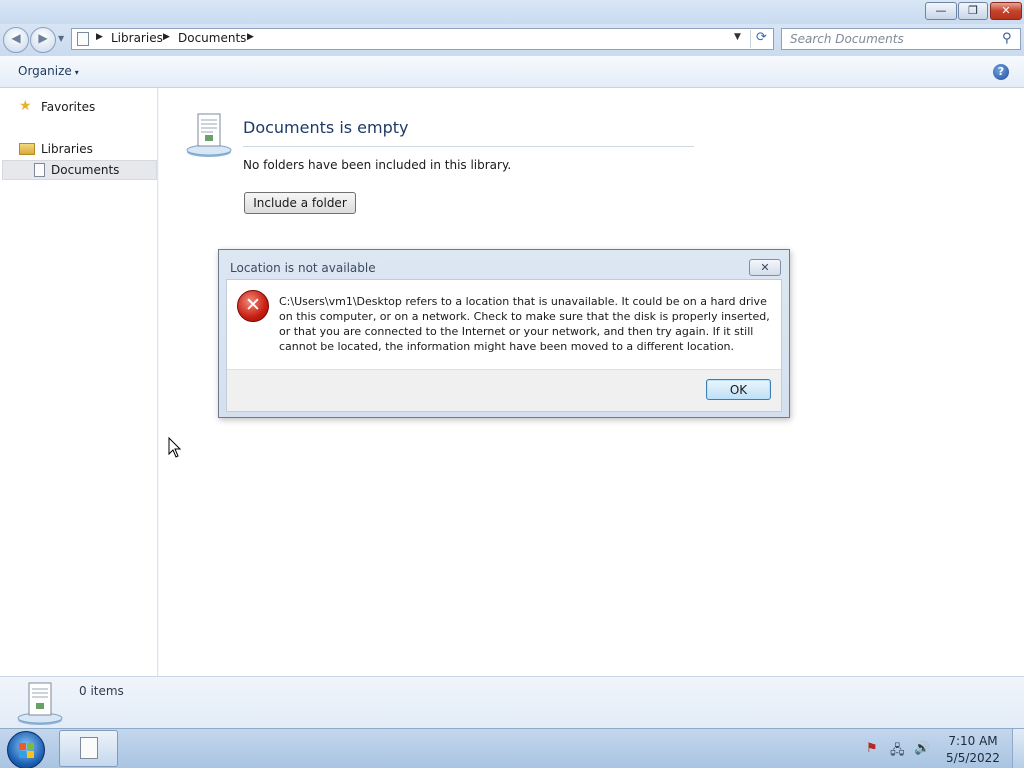 This screenshot has height=768, width=1024. What do you see at coordinates (61, 38) in the screenshot?
I see `recent-pages-dropdown: ▼` at bounding box center [61, 38].